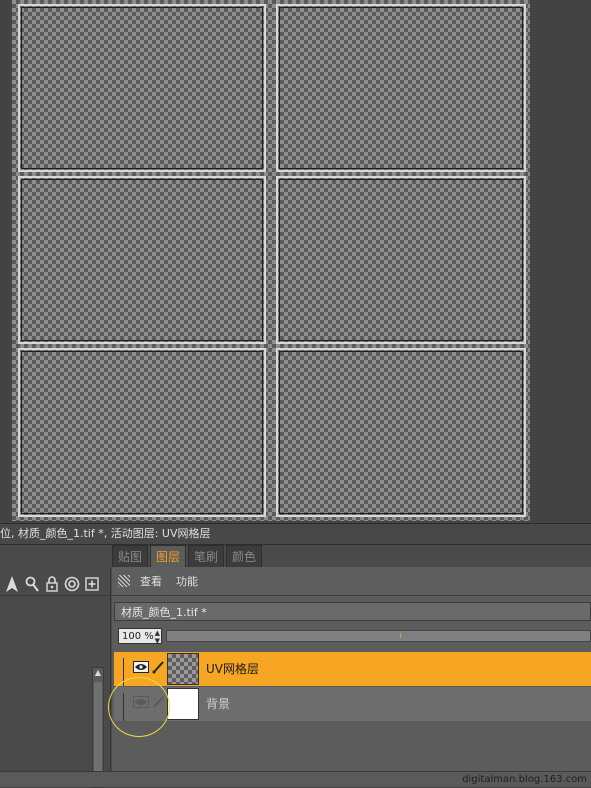 The image size is (591, 788). Describe the element at coordinates (378, 636) in the screenshot. I see `opacity-slider` at that location.